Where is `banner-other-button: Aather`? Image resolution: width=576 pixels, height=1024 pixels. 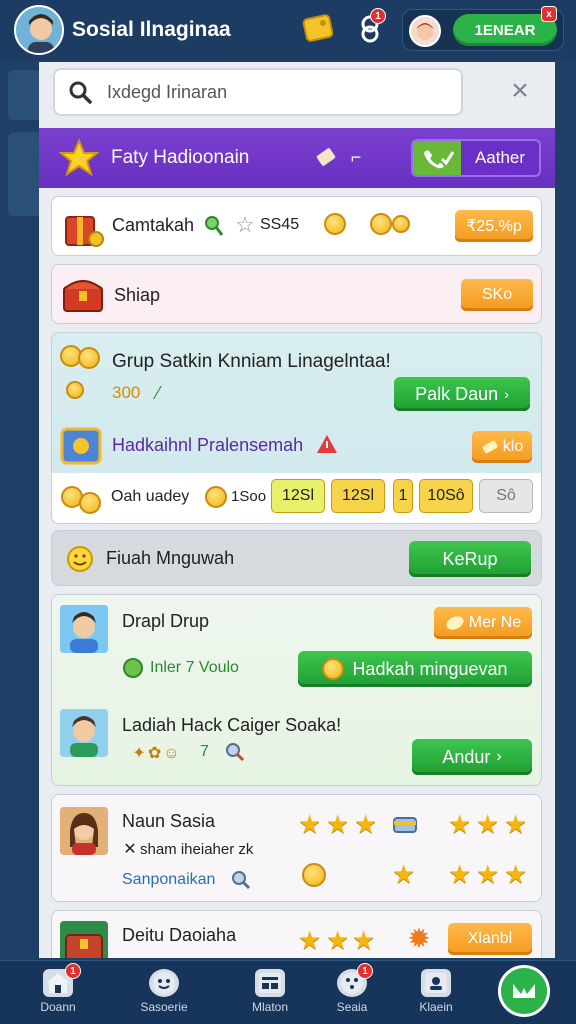
banner-other-button: Aather is located at coordinates (476, 158).